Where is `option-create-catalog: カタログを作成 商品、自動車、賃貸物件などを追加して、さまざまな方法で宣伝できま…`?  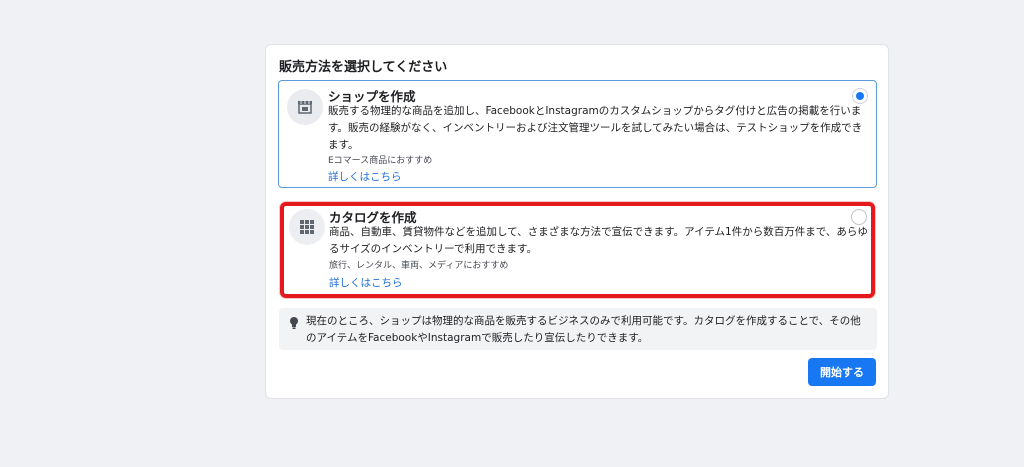
option-create-catalog: カタログを作成 商品、自動車、賃貸物件などを追加して、さまざまな方法で宣伝できま… is located at coordinates (577, 250).